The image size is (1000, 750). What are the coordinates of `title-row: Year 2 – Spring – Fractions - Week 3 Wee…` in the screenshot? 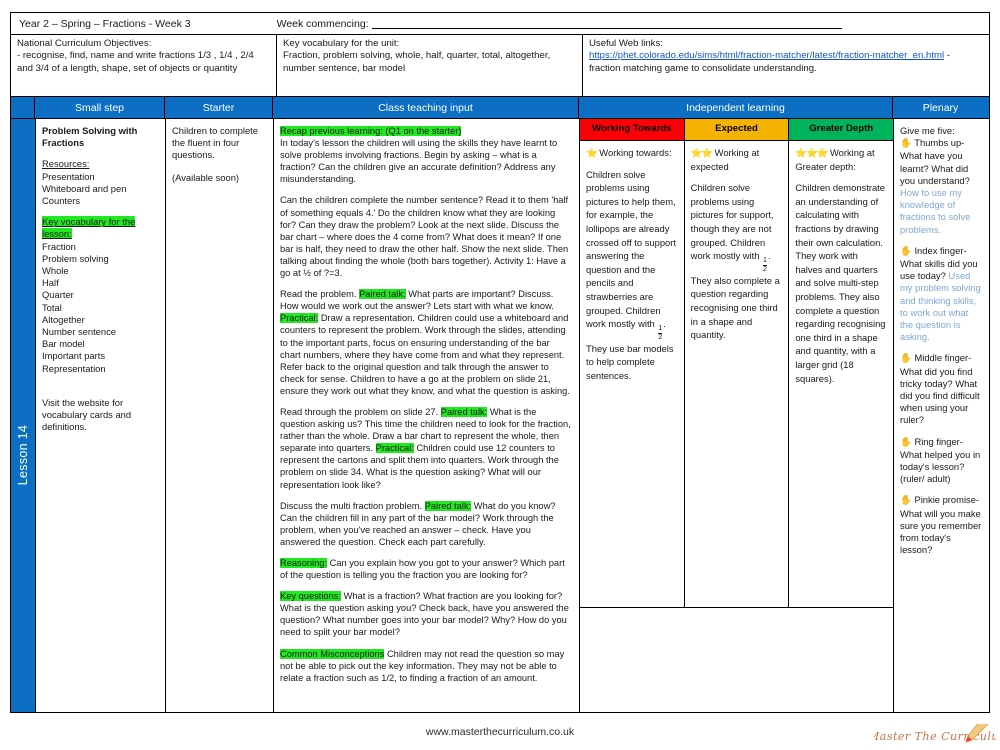 It's located at (500, 23).